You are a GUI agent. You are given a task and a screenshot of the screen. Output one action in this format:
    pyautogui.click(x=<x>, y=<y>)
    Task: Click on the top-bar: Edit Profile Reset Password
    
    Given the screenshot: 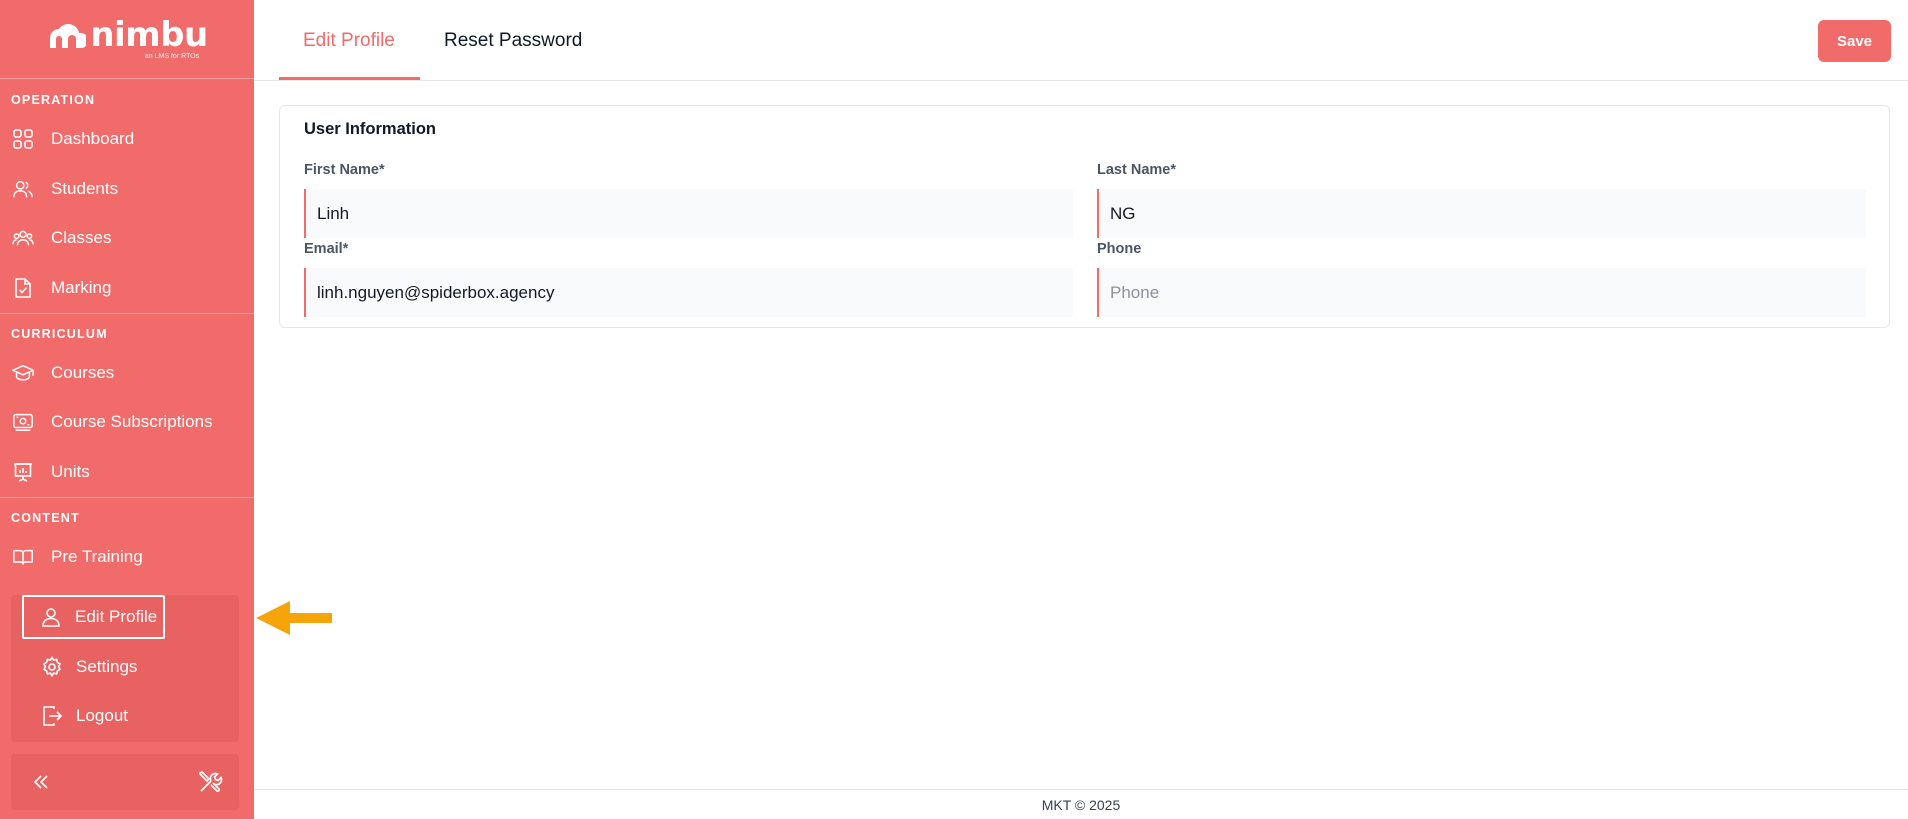 What is the action you would take?
    pyautogui.click(x=1081, y=40)
    